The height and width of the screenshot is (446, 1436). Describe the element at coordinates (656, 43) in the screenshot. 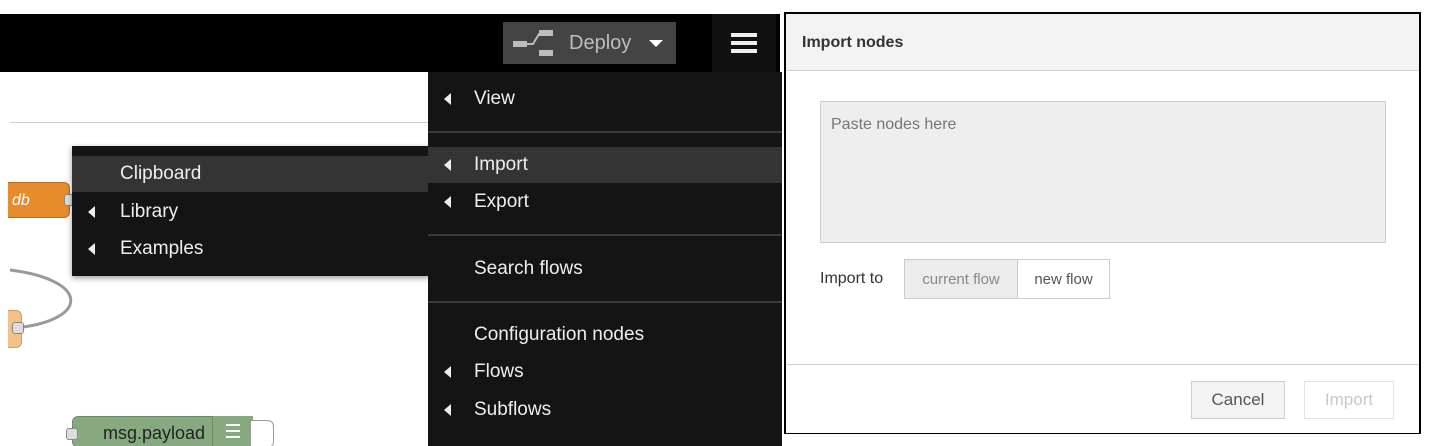

I see `chevron-down-icon` at that location.